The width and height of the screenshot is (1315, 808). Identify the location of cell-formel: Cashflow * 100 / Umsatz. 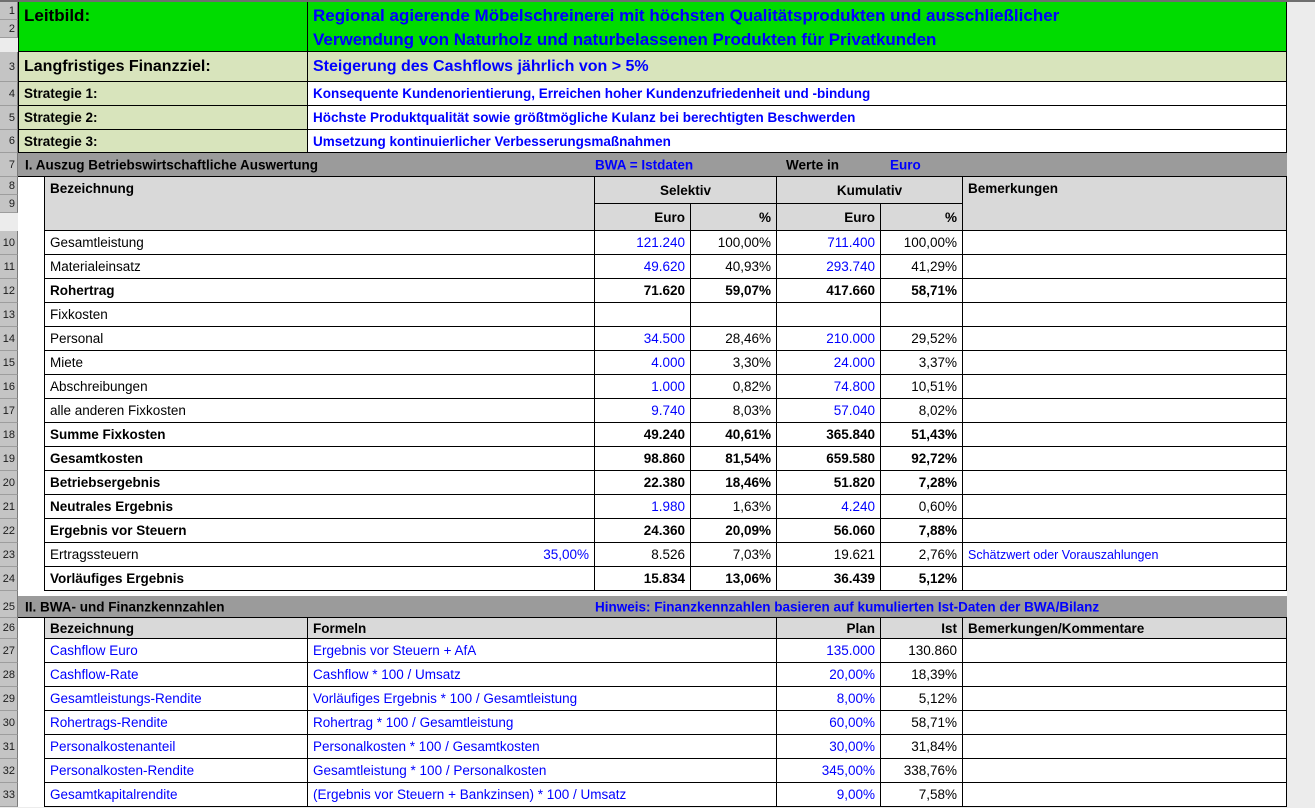
(542, 675).